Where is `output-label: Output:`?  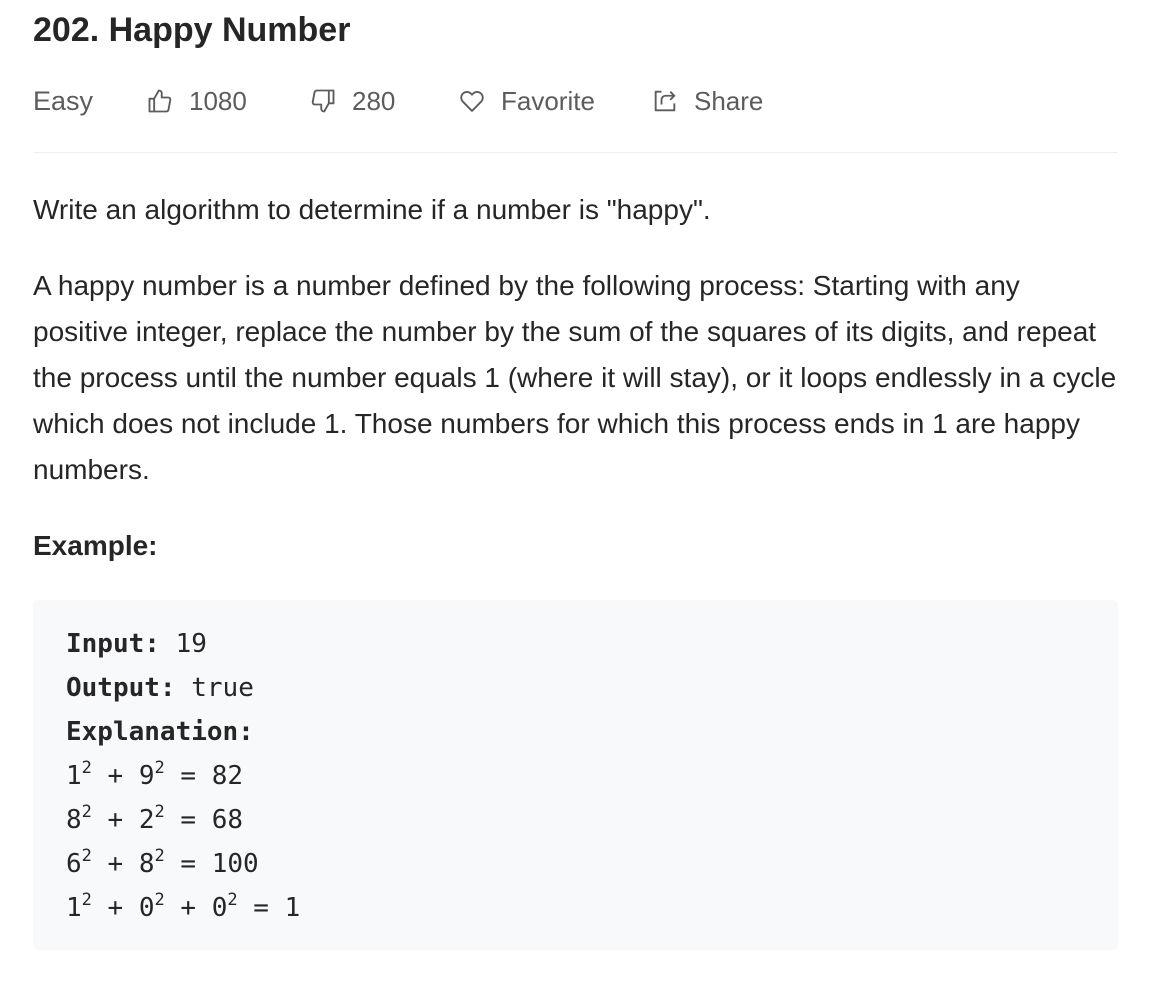
output-label: Output: is located at coordinates (121, 688).